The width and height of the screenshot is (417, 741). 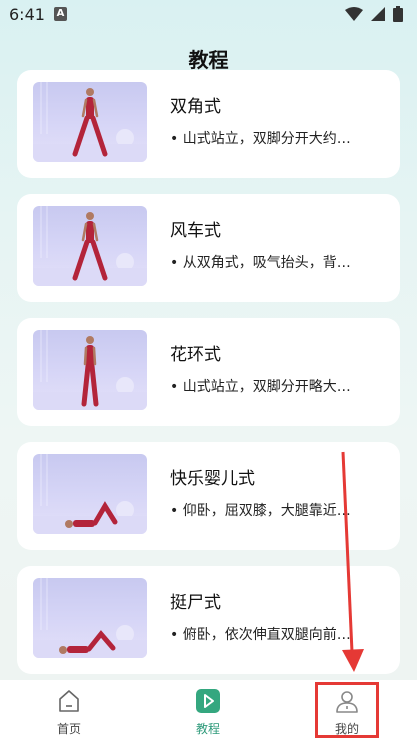 I want to click on card-title: 双角式, so click(x=195, y=107).